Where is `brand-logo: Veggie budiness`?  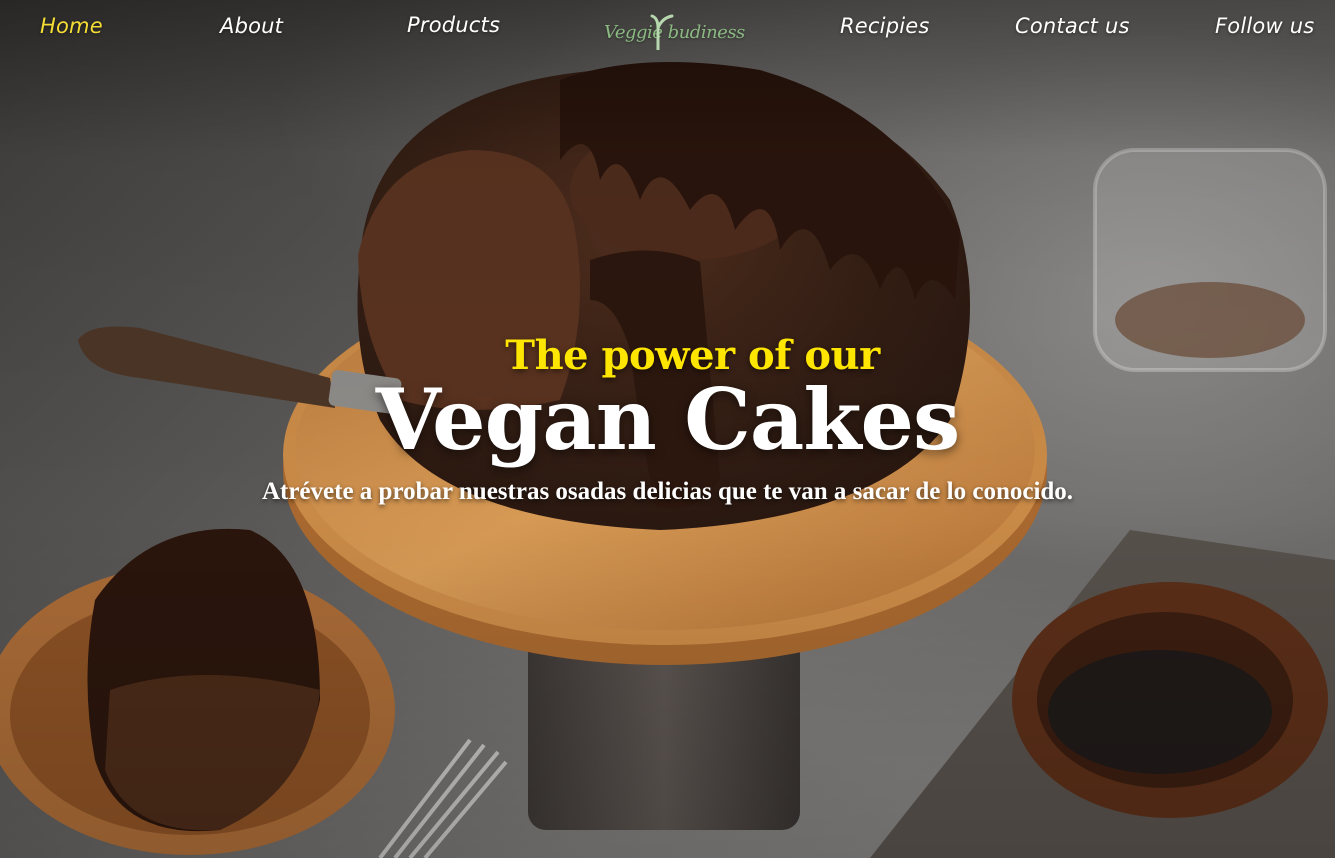 brand-logo: Veggie budiness is located at coordinates (674, 32).